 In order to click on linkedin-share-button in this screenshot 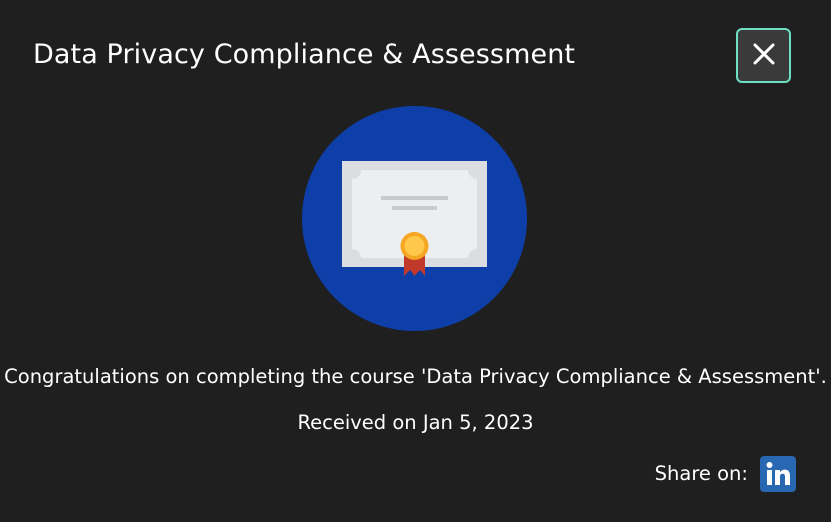, I will do `click(778, 474)`.